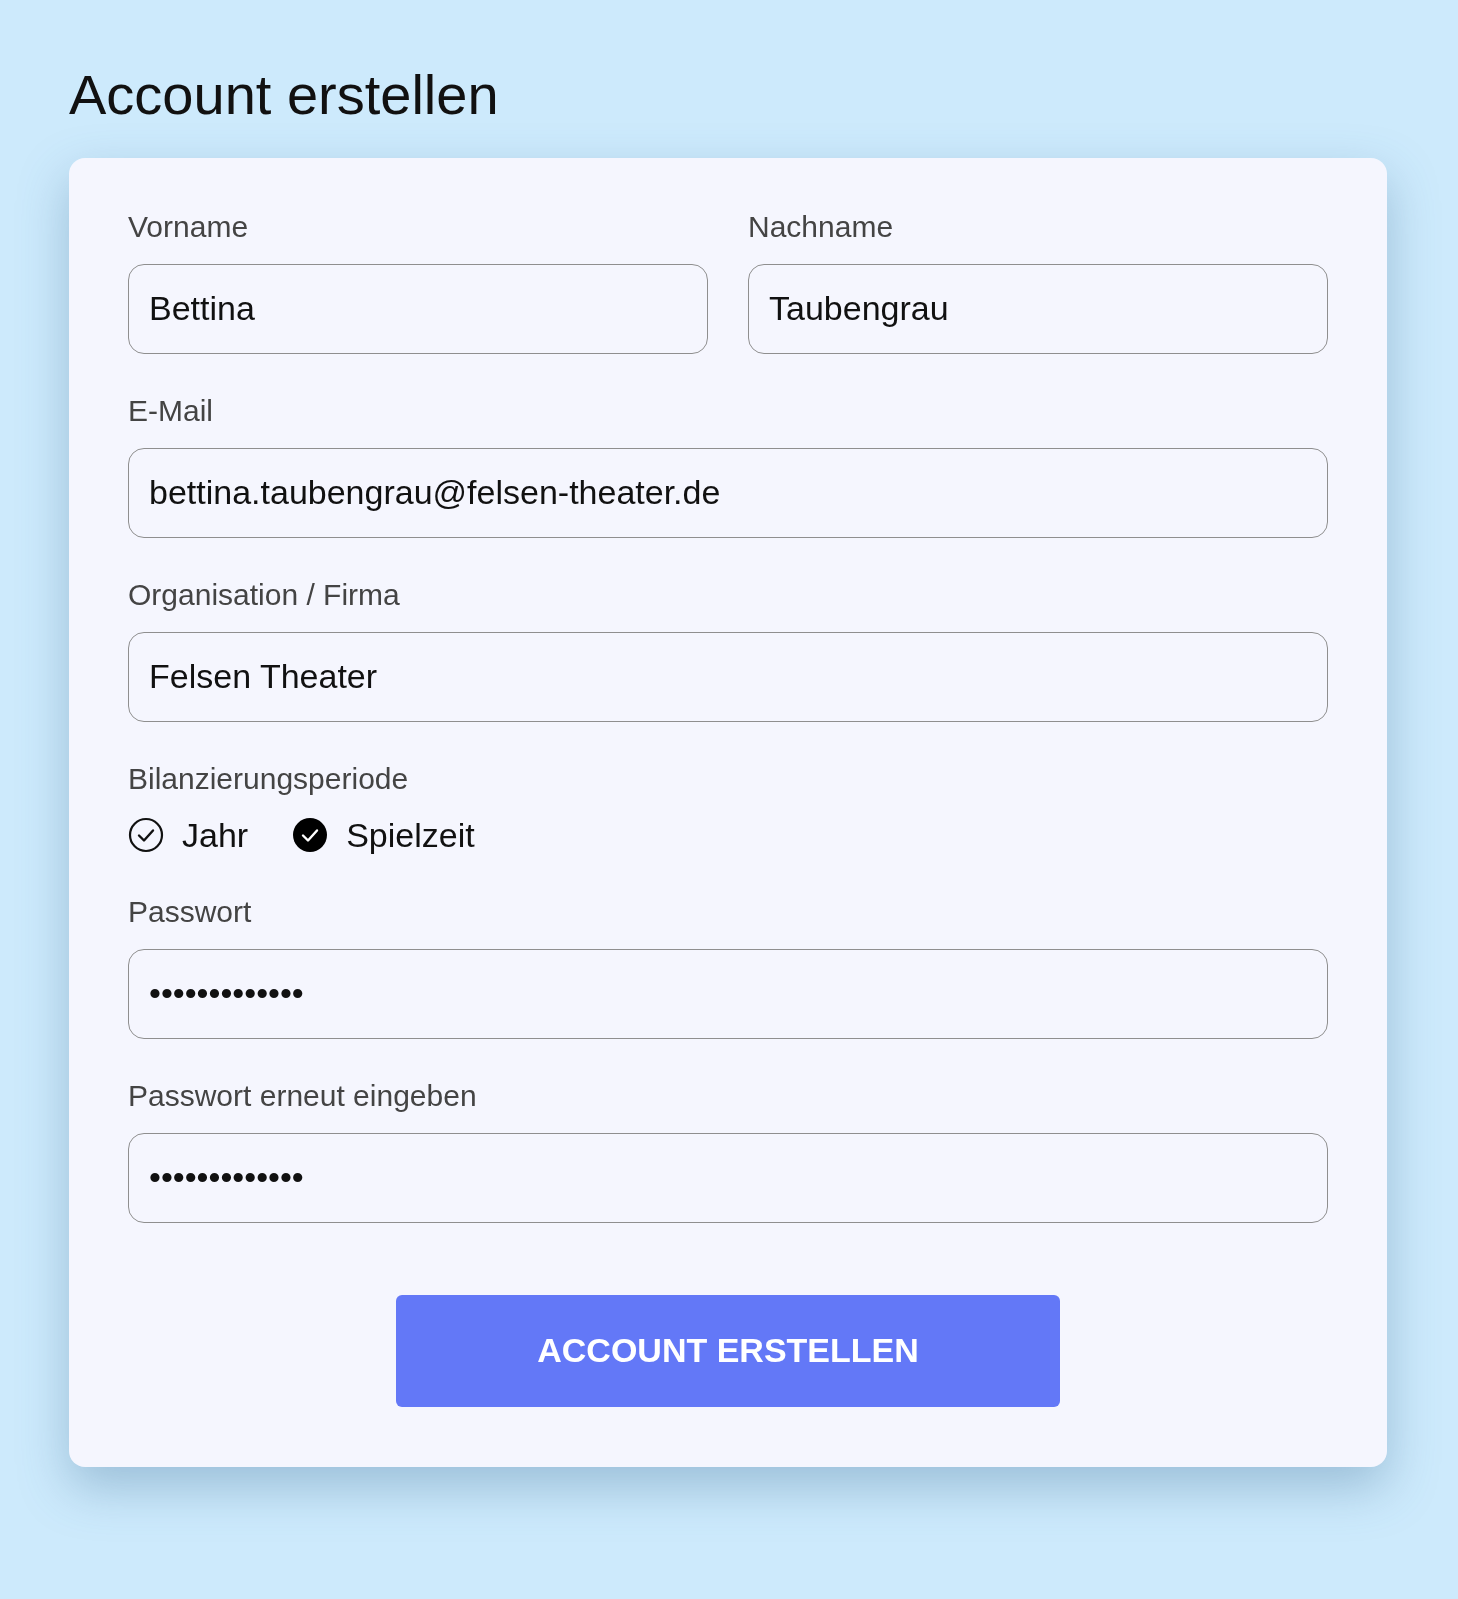  Describe the element at coordinates (146, 835) in the screenshot. I see `check-circle-icon` at that location.